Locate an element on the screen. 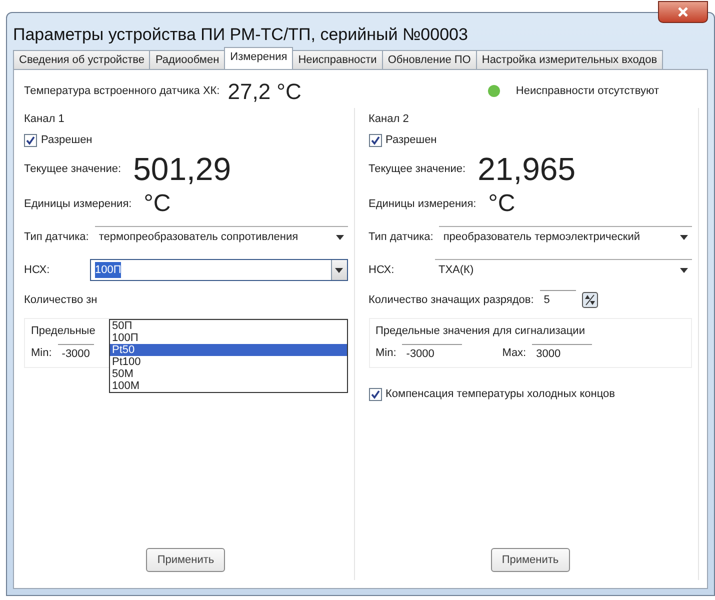 Image resolution: width=715 pixels, height=600 pixels. digits-field: 5 is located at coordinates (558, 300).